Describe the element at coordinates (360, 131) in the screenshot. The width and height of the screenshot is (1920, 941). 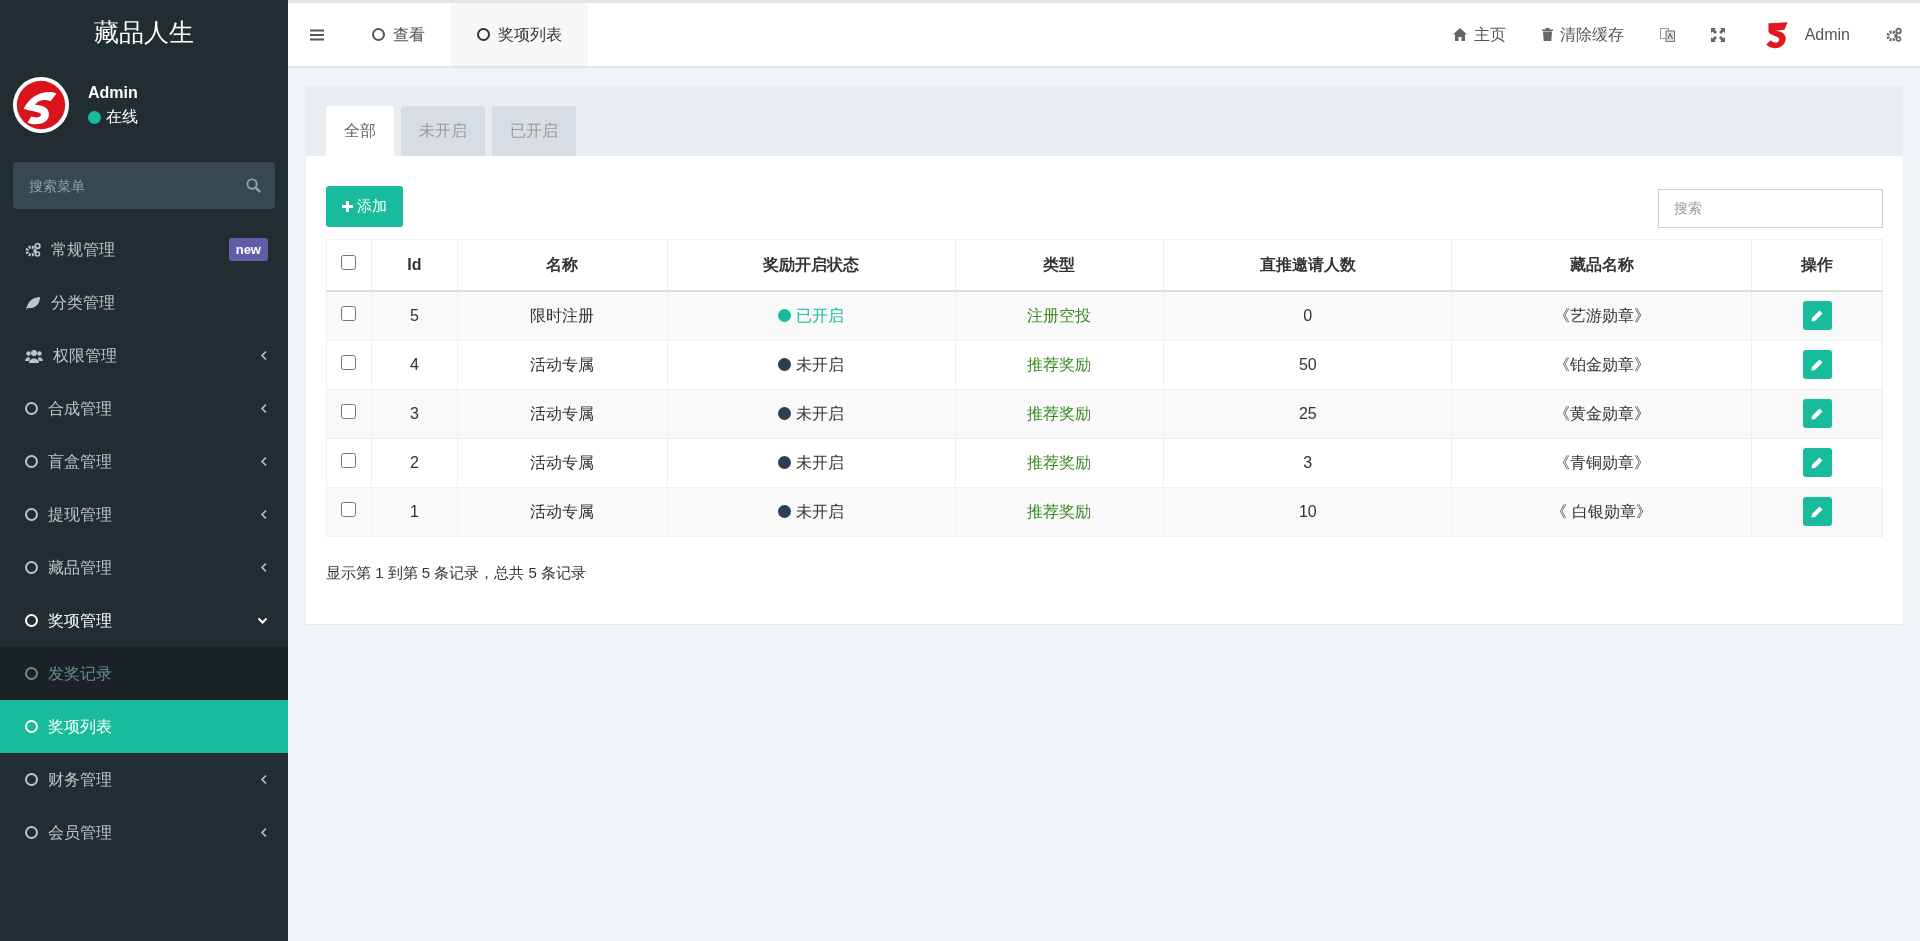
I see `filter-tab: 全部` at that location.